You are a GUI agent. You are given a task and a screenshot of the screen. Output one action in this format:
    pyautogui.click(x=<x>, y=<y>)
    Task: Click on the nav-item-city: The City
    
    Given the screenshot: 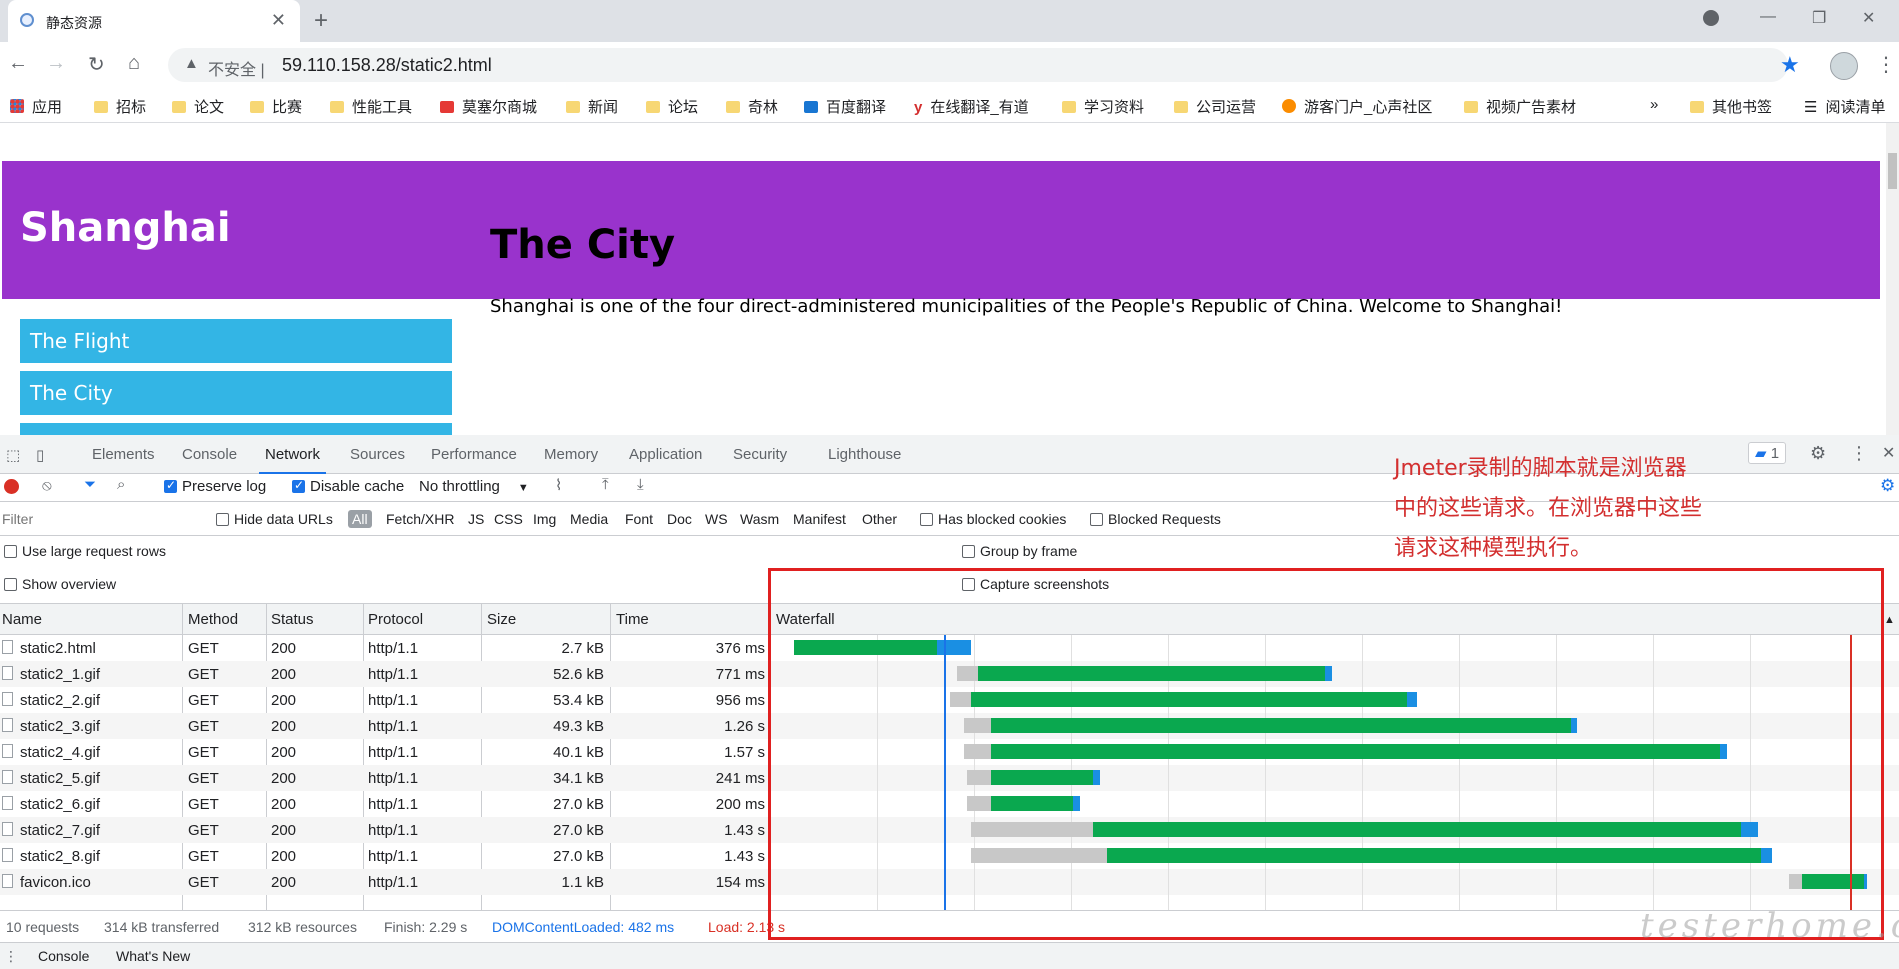 What is the action you would take?
    pyautogui.click(x=236, y=393)
    